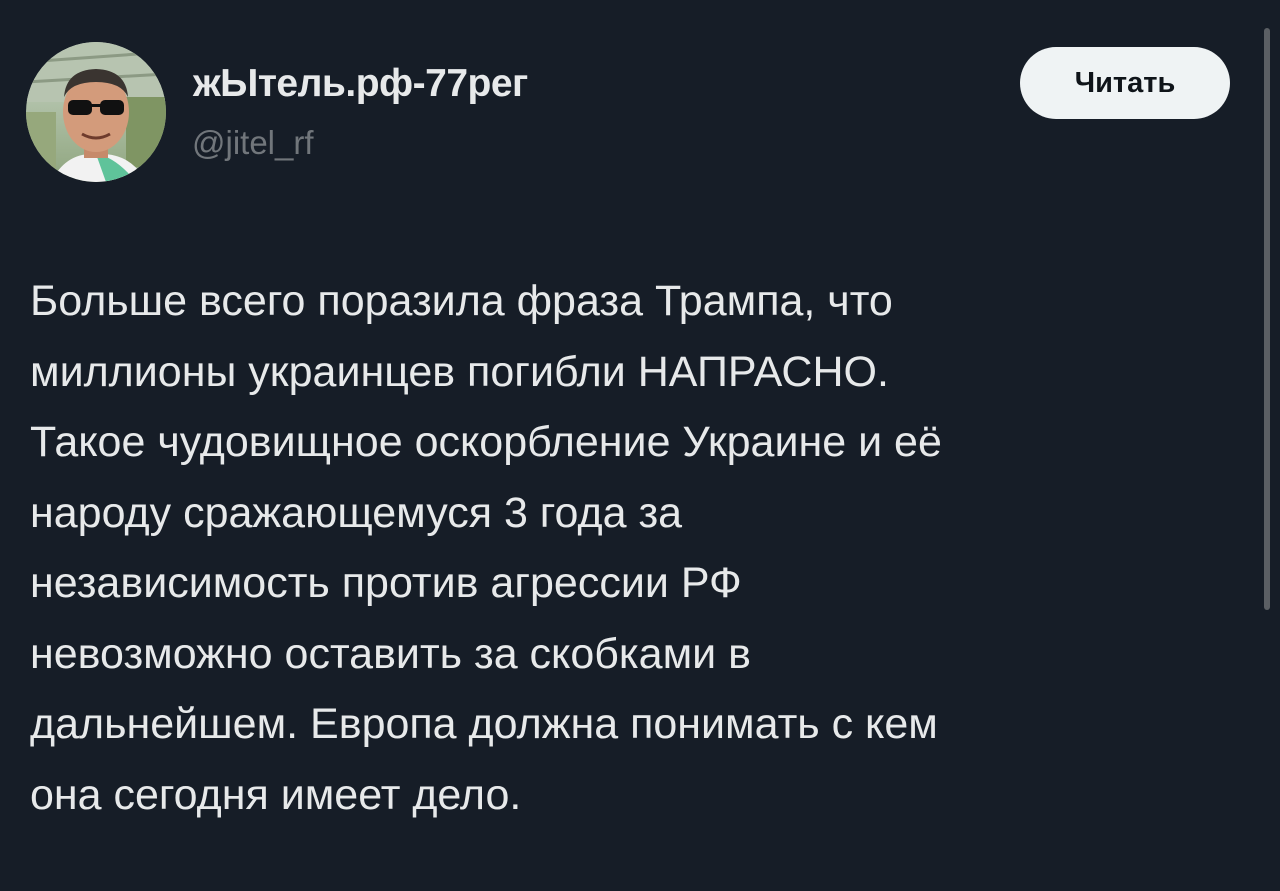 This screenshot has width=1280, height=891. I want to click on follow-button: Читать, so click(1125, 83).